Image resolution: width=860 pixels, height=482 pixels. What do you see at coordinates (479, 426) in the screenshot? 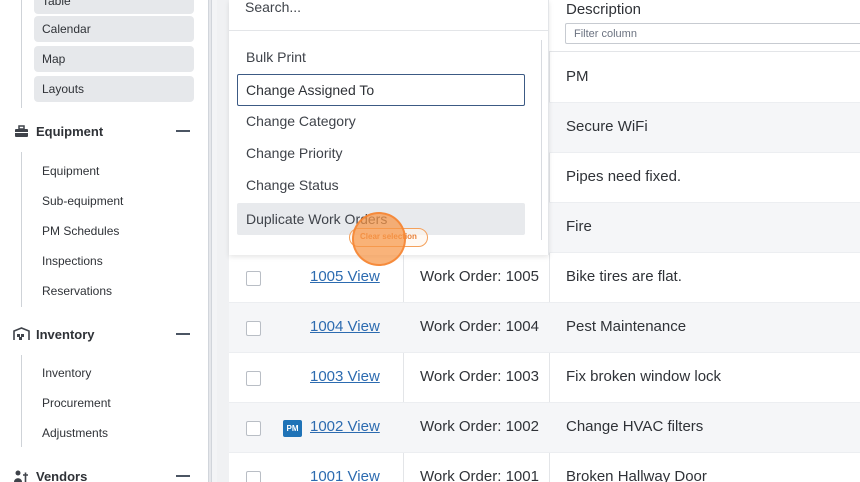
I see `work-order-cell: Work Order: 1002` at bounding box center [479, 426].